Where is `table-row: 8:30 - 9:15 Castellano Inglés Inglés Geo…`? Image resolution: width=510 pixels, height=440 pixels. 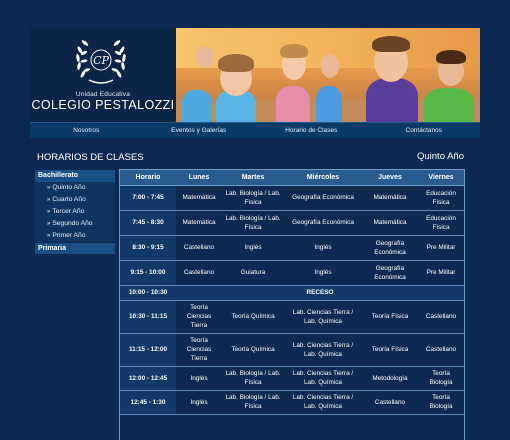 table-row: 8:30 - 9:15 Castellano Inglés Inglés Geo… is located at coordinates (292, 248).